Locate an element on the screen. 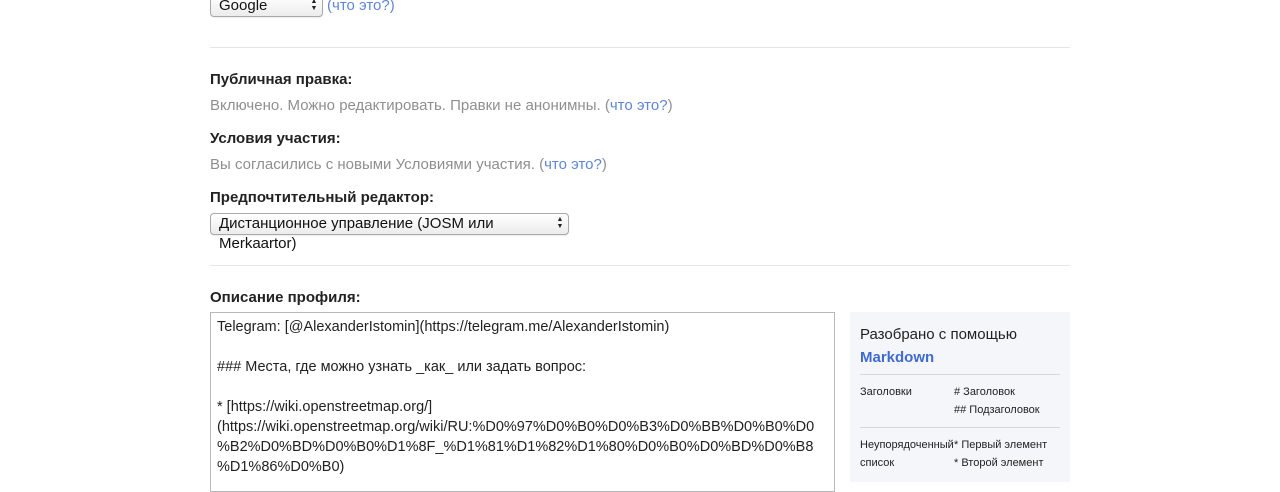 The width and height of the screenshot is (1280, 492). public-editing-label: Публичная правка: is located at coordinates (281, 79).